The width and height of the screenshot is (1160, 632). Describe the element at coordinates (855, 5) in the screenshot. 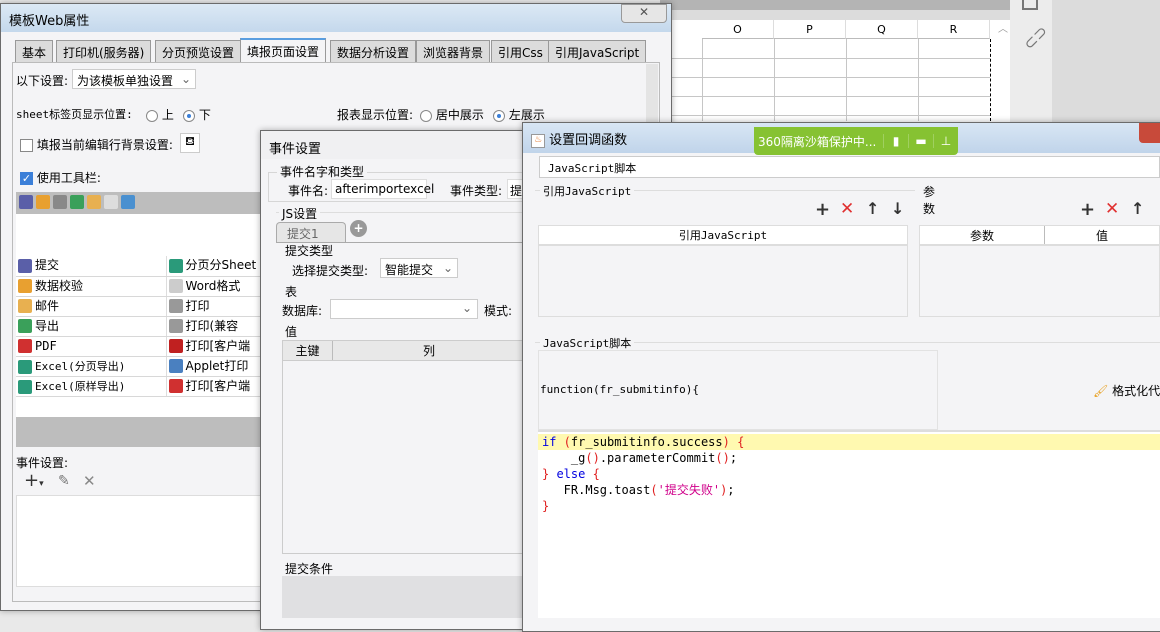

I see `sheet-toolbar-strip` at that location.